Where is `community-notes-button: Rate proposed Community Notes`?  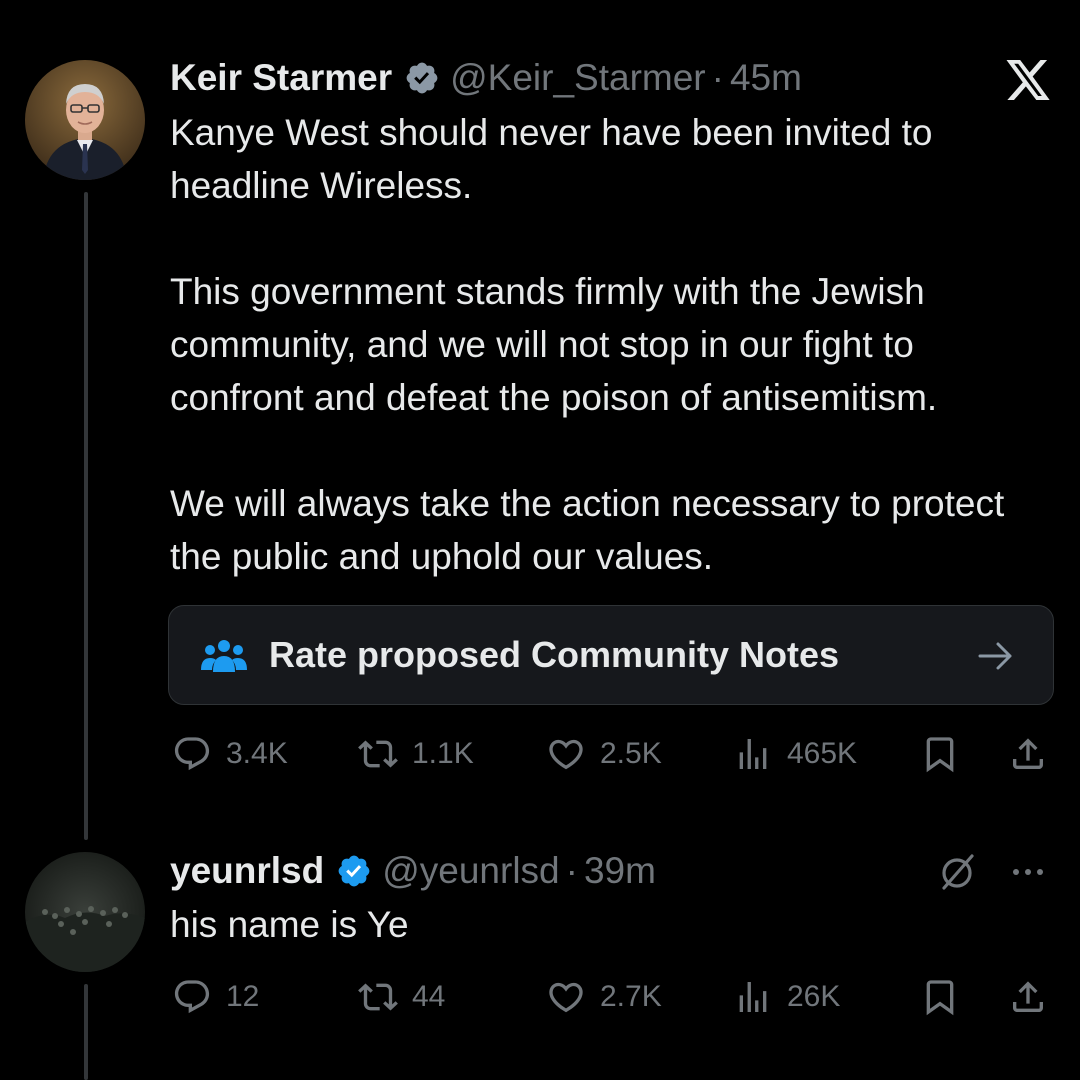
community-notes-button: Rate proposed Community Notes is located at coordinates (611, 655).